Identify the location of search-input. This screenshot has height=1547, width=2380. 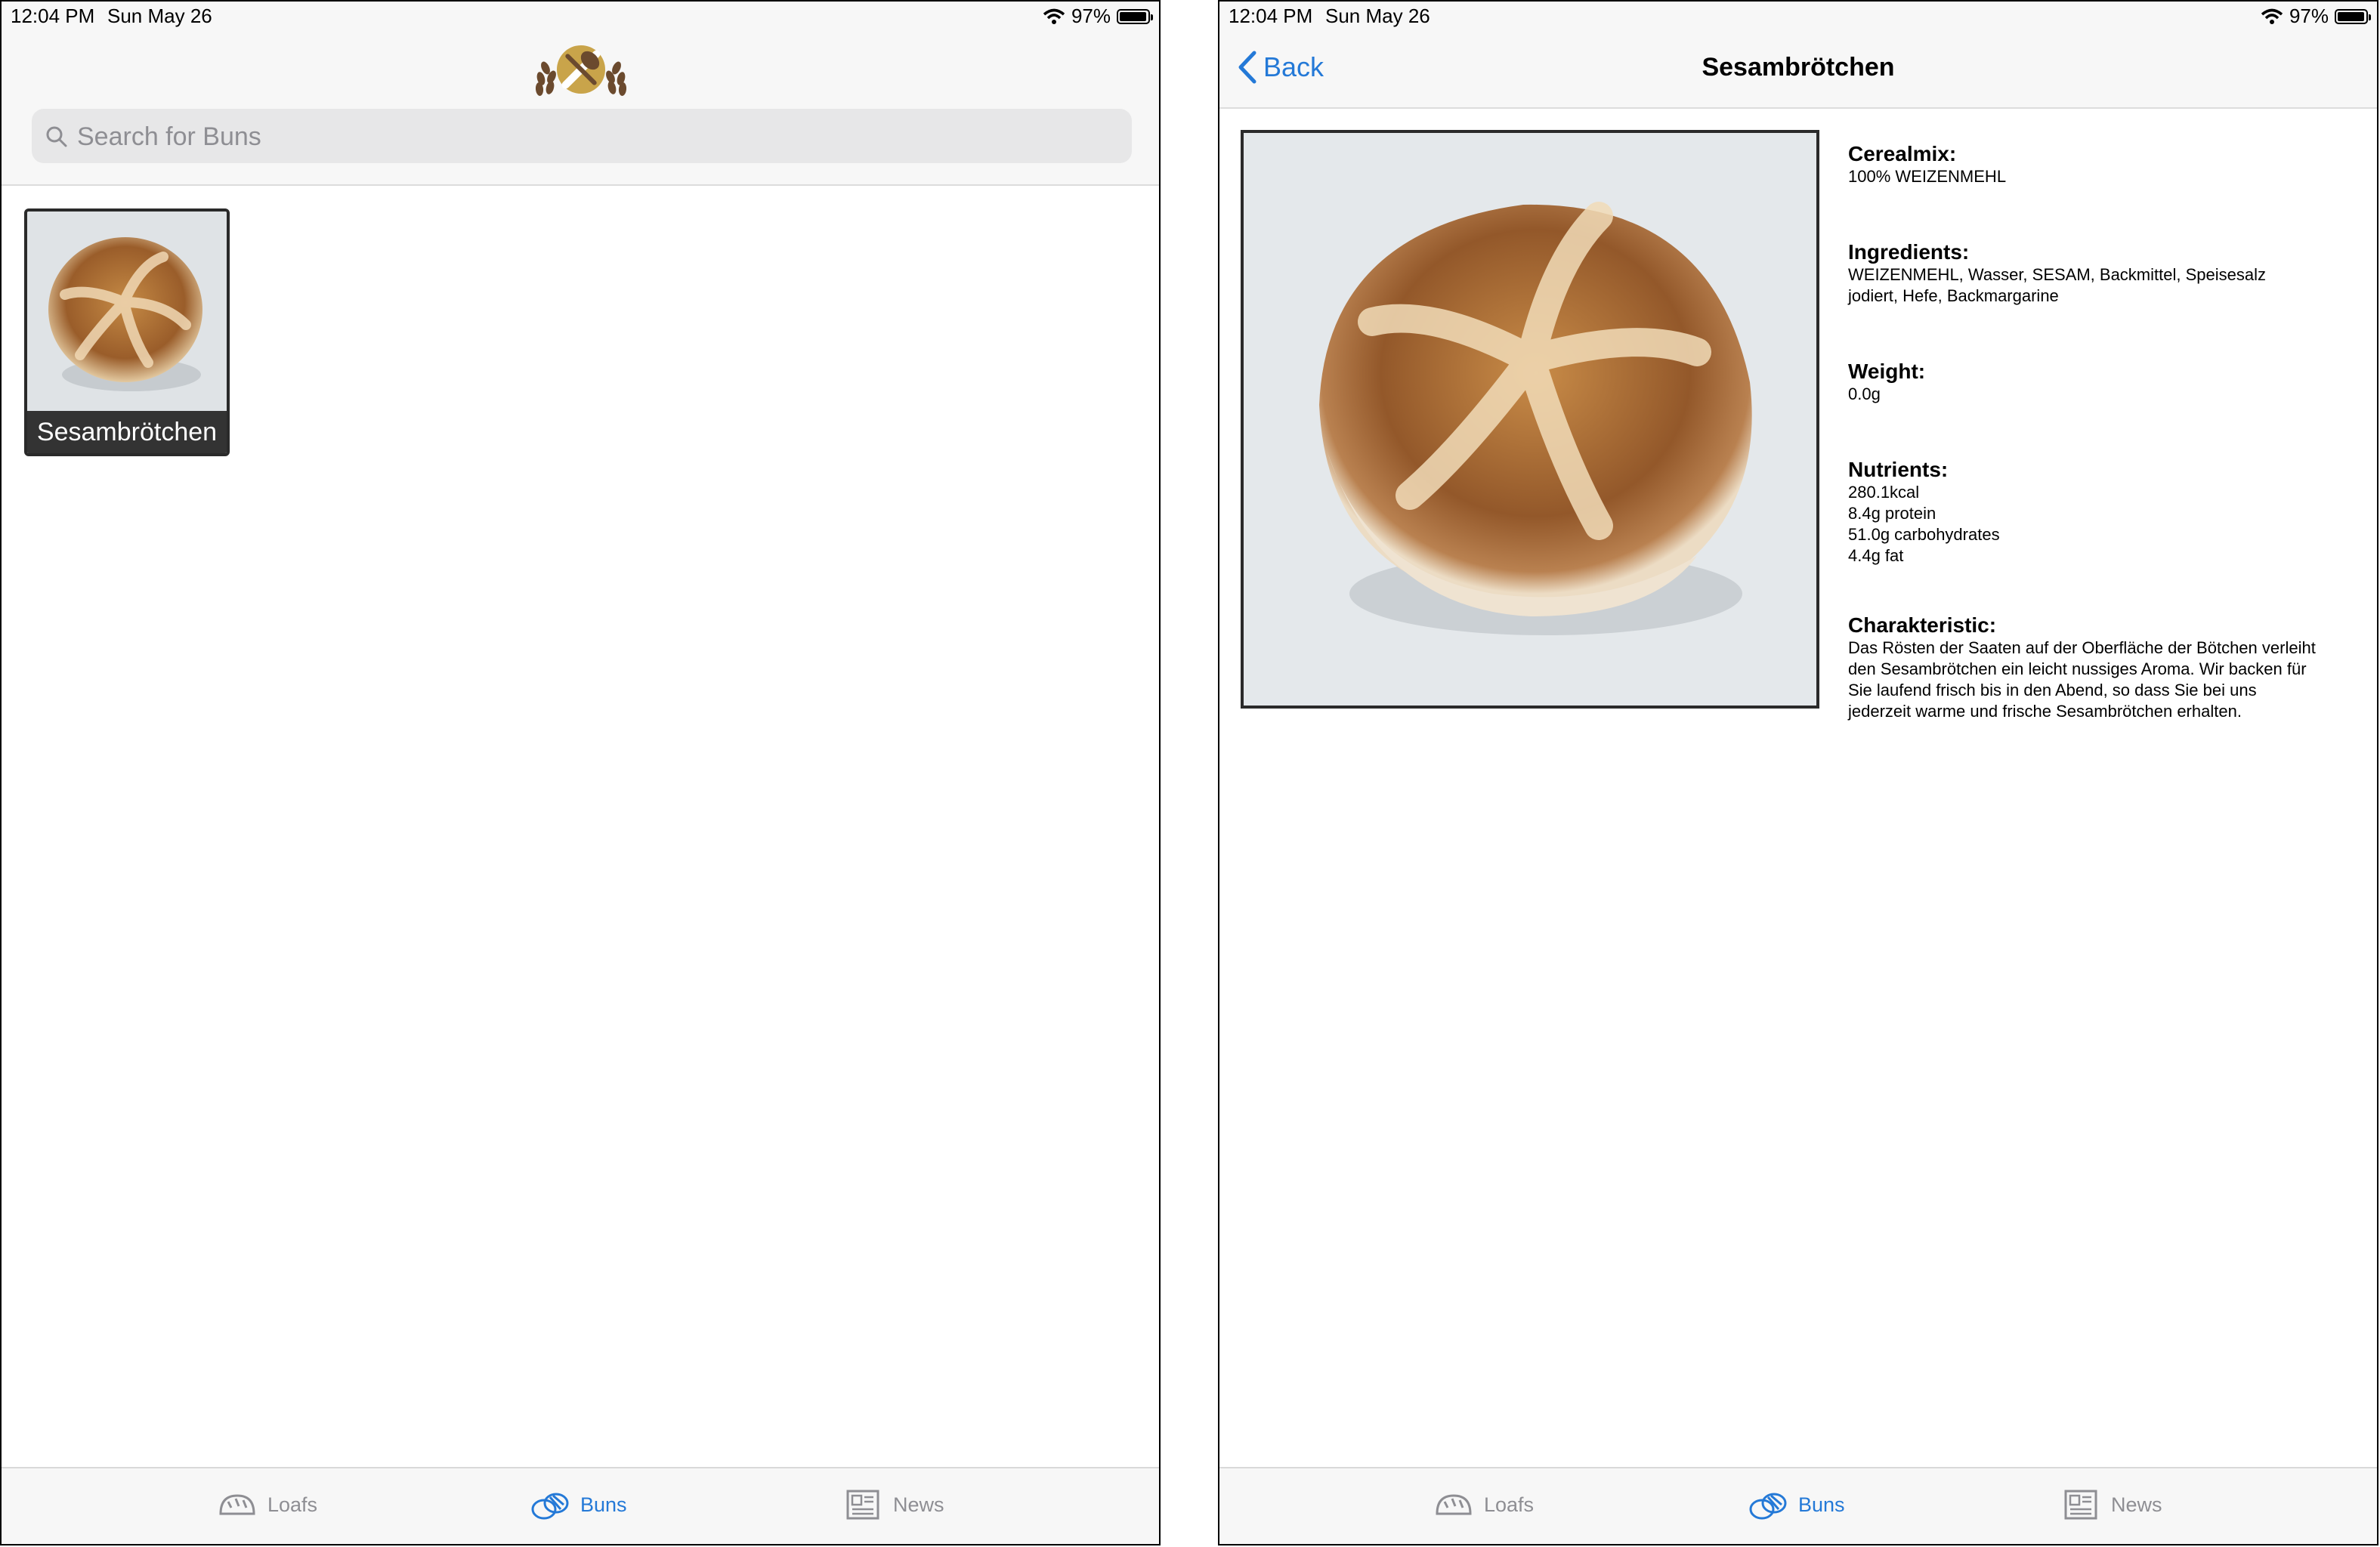
(568, 137).